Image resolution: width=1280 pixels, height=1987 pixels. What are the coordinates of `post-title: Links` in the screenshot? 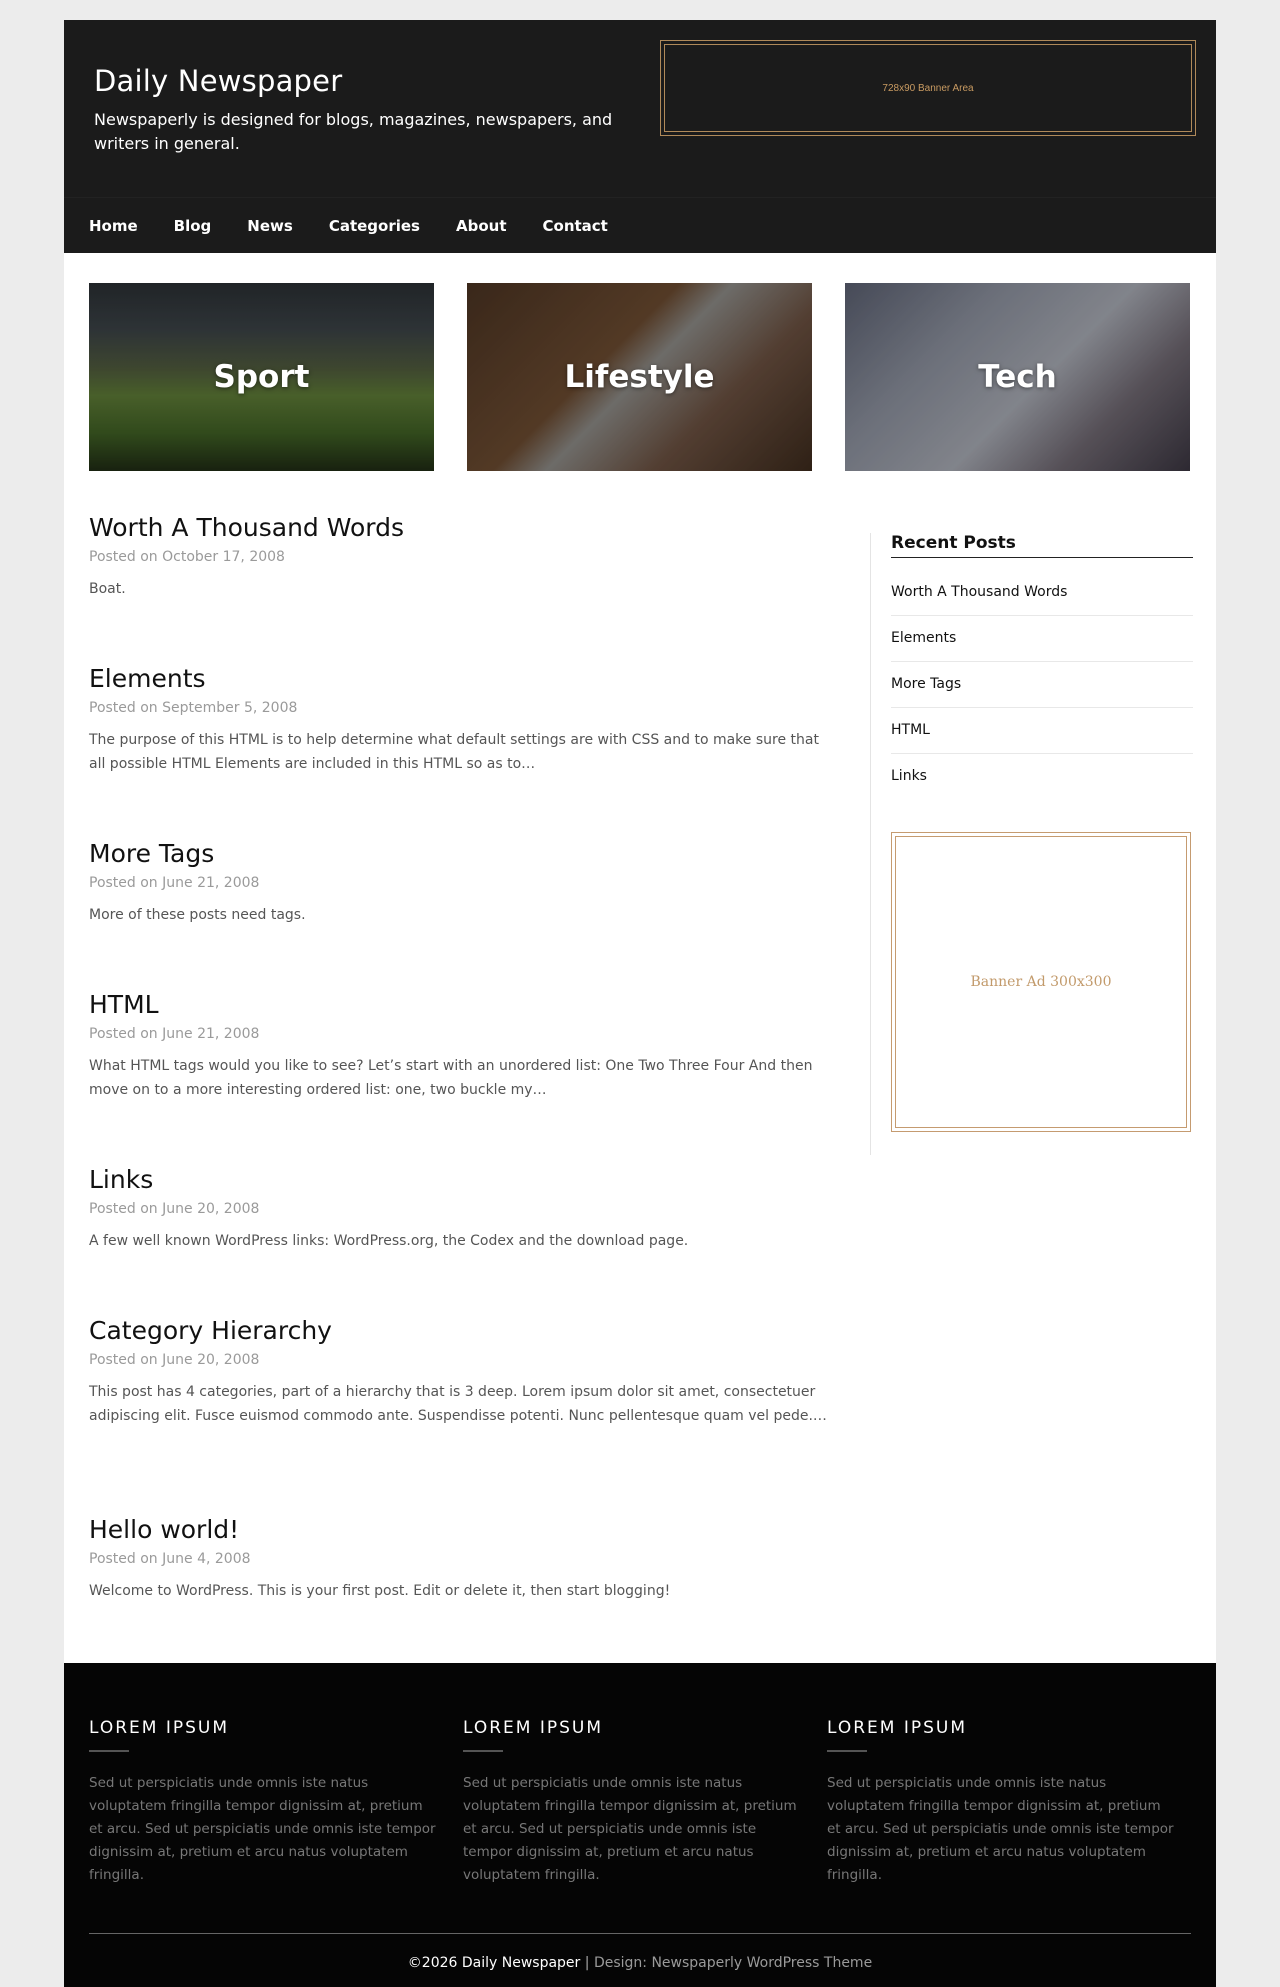 It's located at (459, 1180).